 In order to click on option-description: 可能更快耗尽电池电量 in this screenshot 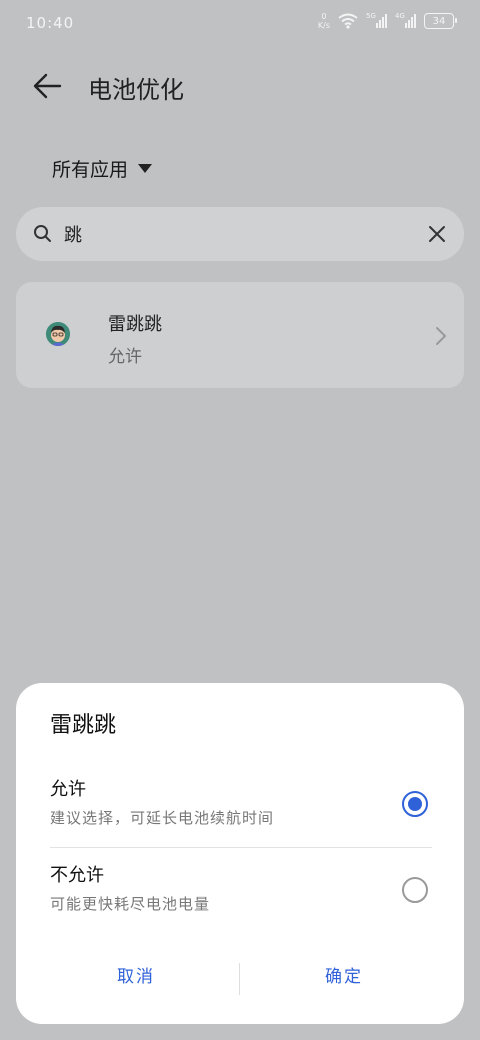, I will do `click(130, 904)`.